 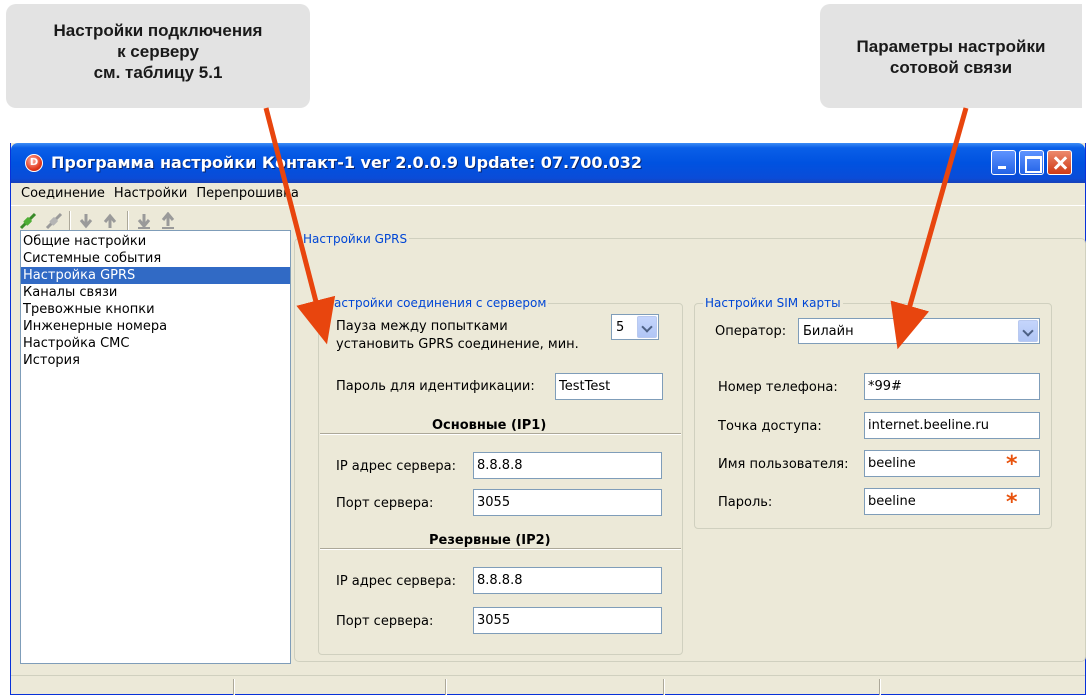 What do you see at coordinates (158, 30) in the screenshot?
I see `callout-left-line-1: Настройки подключения` at bounding box center [158, 30].